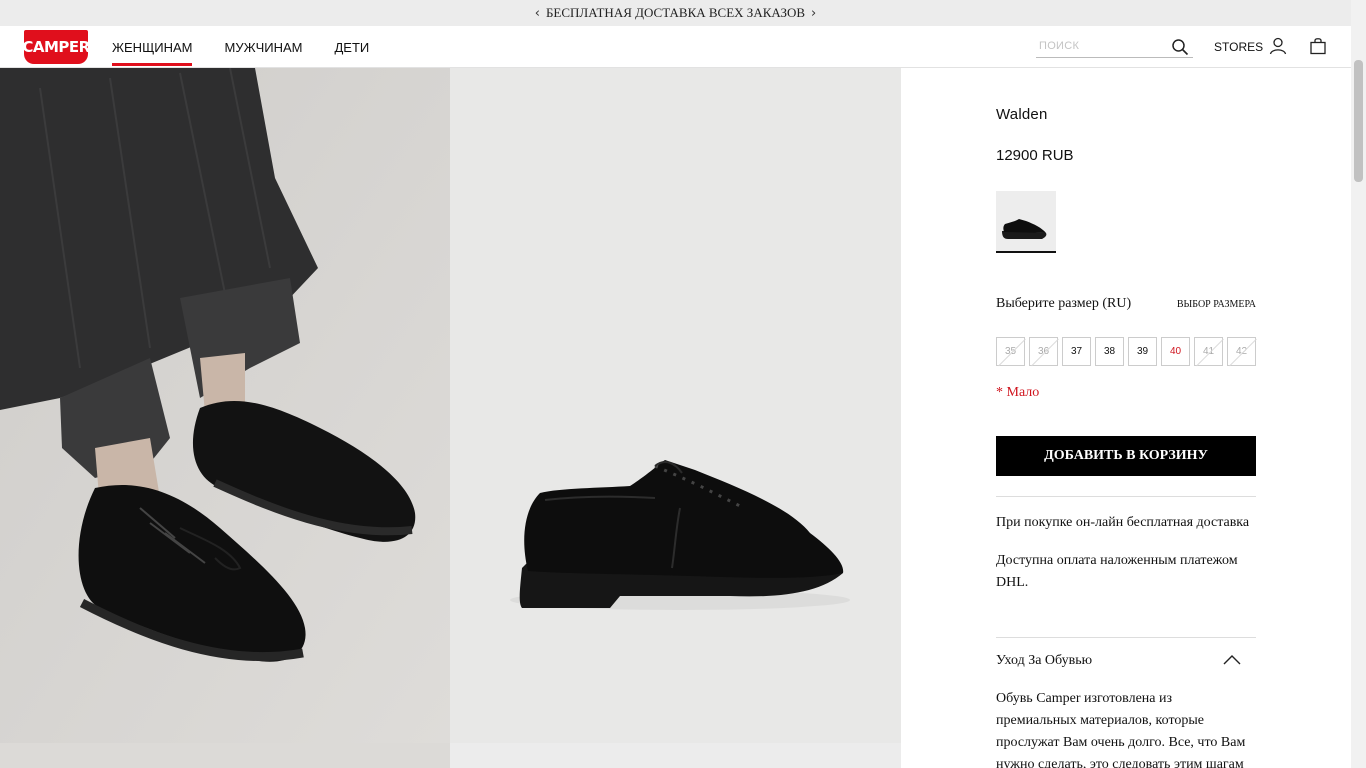 The height and width of the screenshot is (768, 1366). What do you see at coordinates (1022, 114) in the screenshot?
I see `product-name: Walden` at bounding box center [1022, 114].